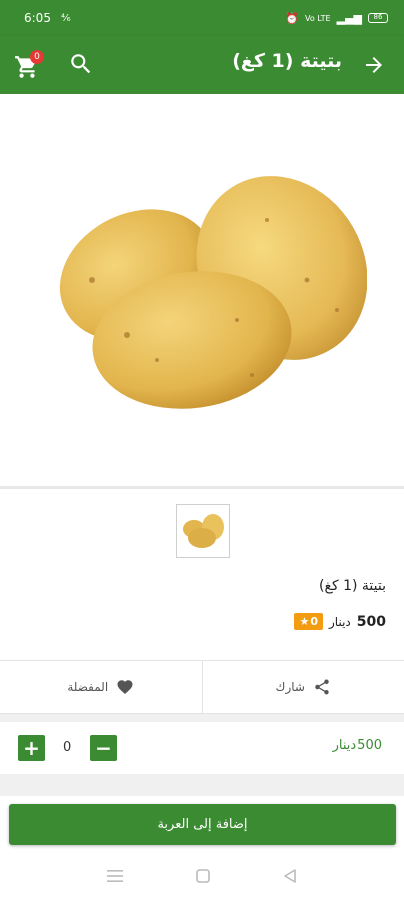 The height and width of the screenshot is (900, 404). Describe the element at coordinates (344, 745) in the screenshot. I see `quantity-currency: دينار` at that location.